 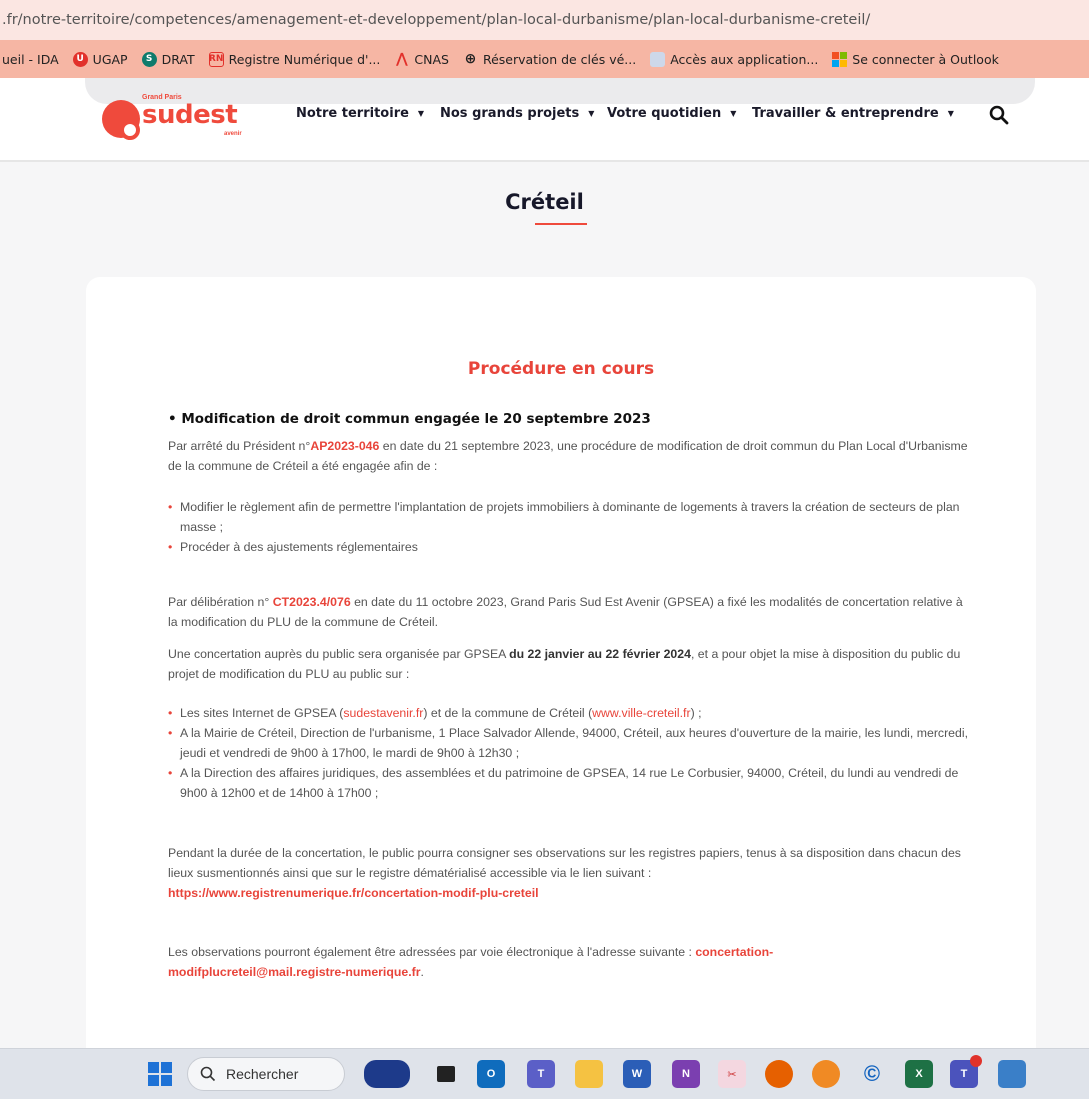 I want to click on bookmark-outlook: Se connecter à Outlook, so click(x=915, y=59).